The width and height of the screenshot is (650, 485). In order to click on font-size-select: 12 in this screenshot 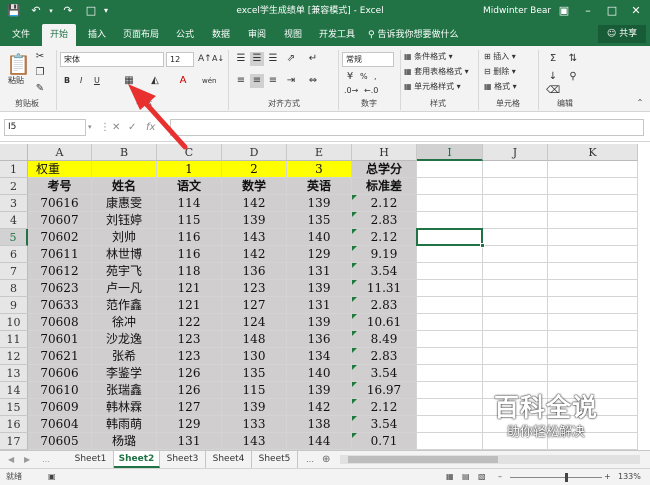, I will do `click(180, 59)`.